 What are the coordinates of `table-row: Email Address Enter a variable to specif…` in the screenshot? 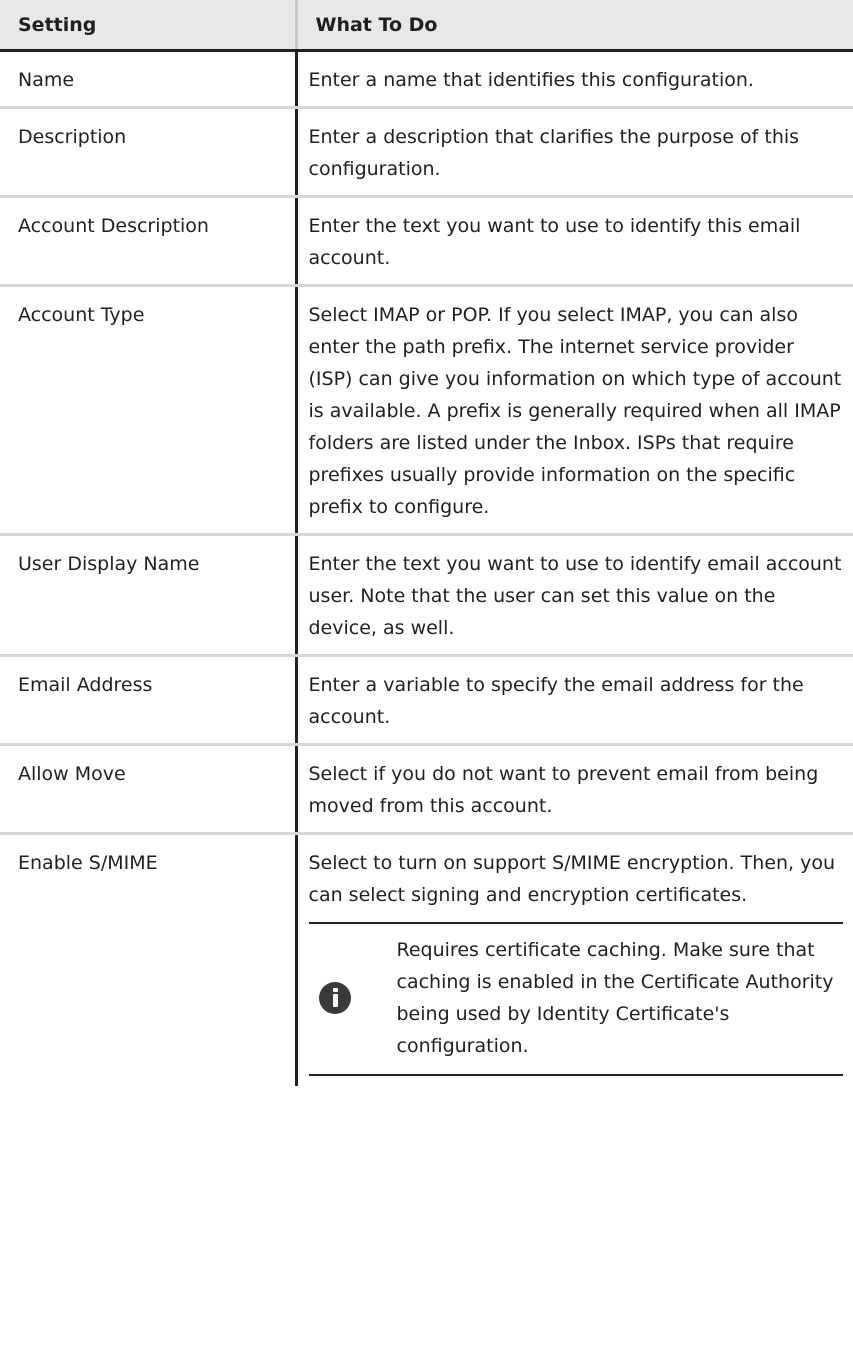 It's located at (426, 700).